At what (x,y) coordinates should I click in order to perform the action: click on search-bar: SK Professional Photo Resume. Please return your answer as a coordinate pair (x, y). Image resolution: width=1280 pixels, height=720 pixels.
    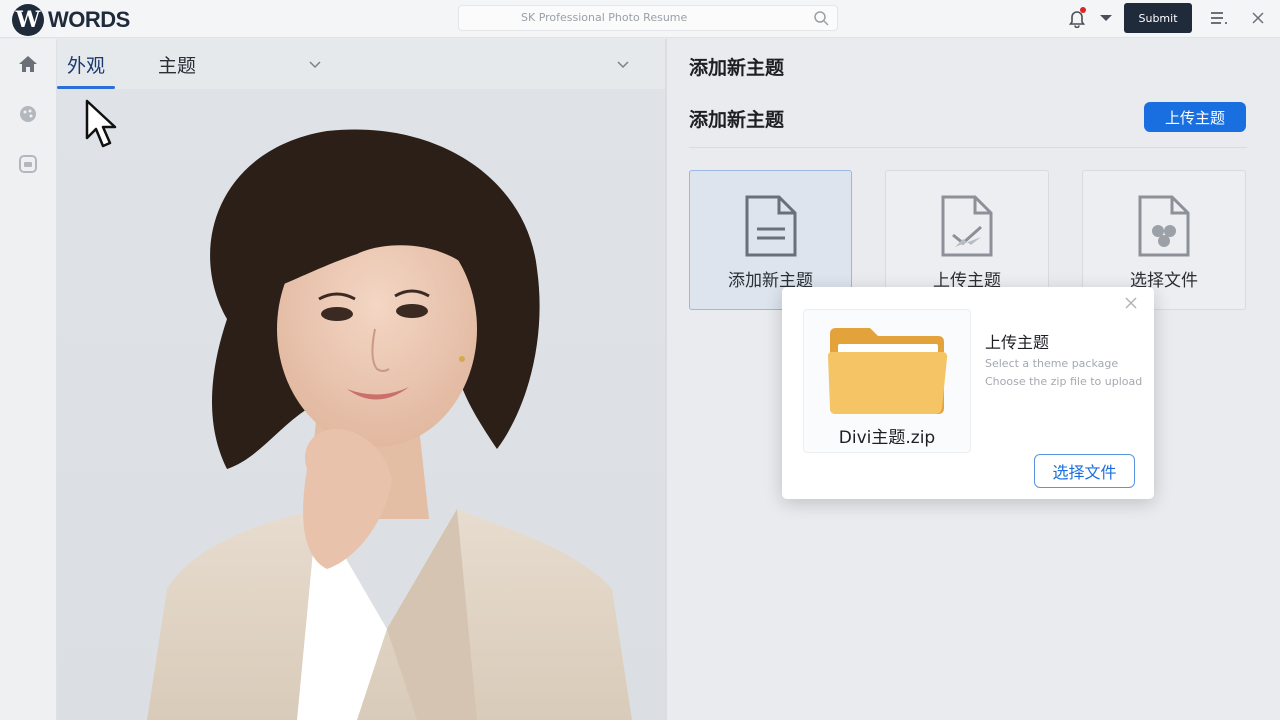
    Looking at the image, I should click on (648, 18).